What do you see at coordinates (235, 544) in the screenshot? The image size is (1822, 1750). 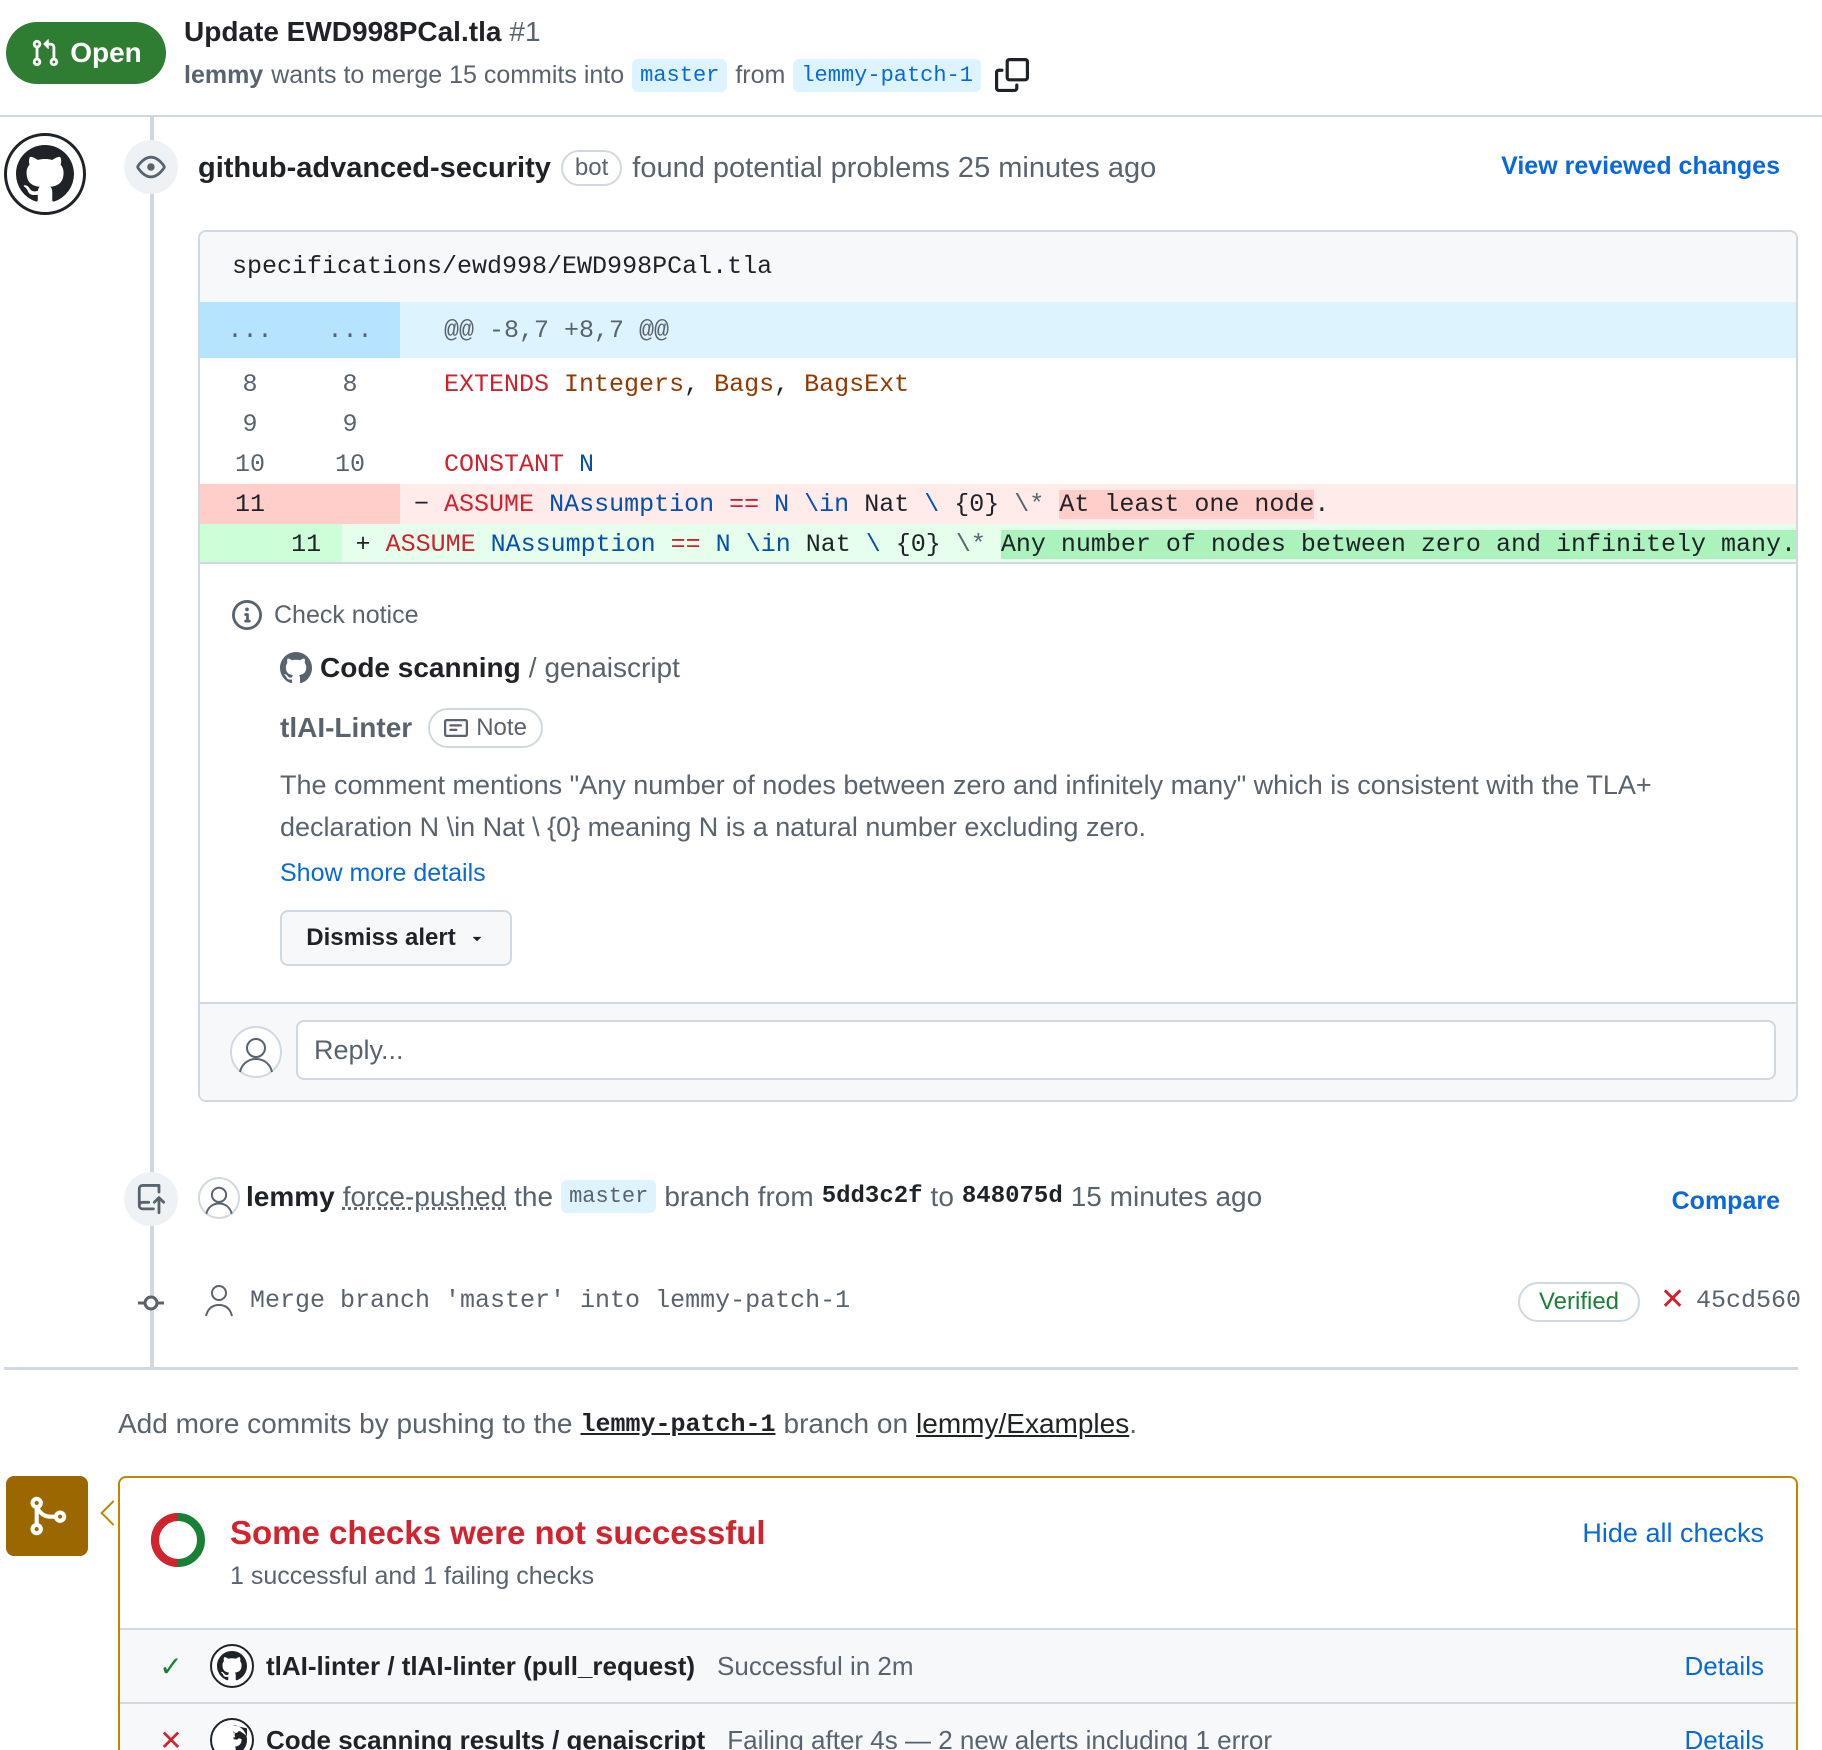 I see `old-line-number` at bounding box center [235, 544].